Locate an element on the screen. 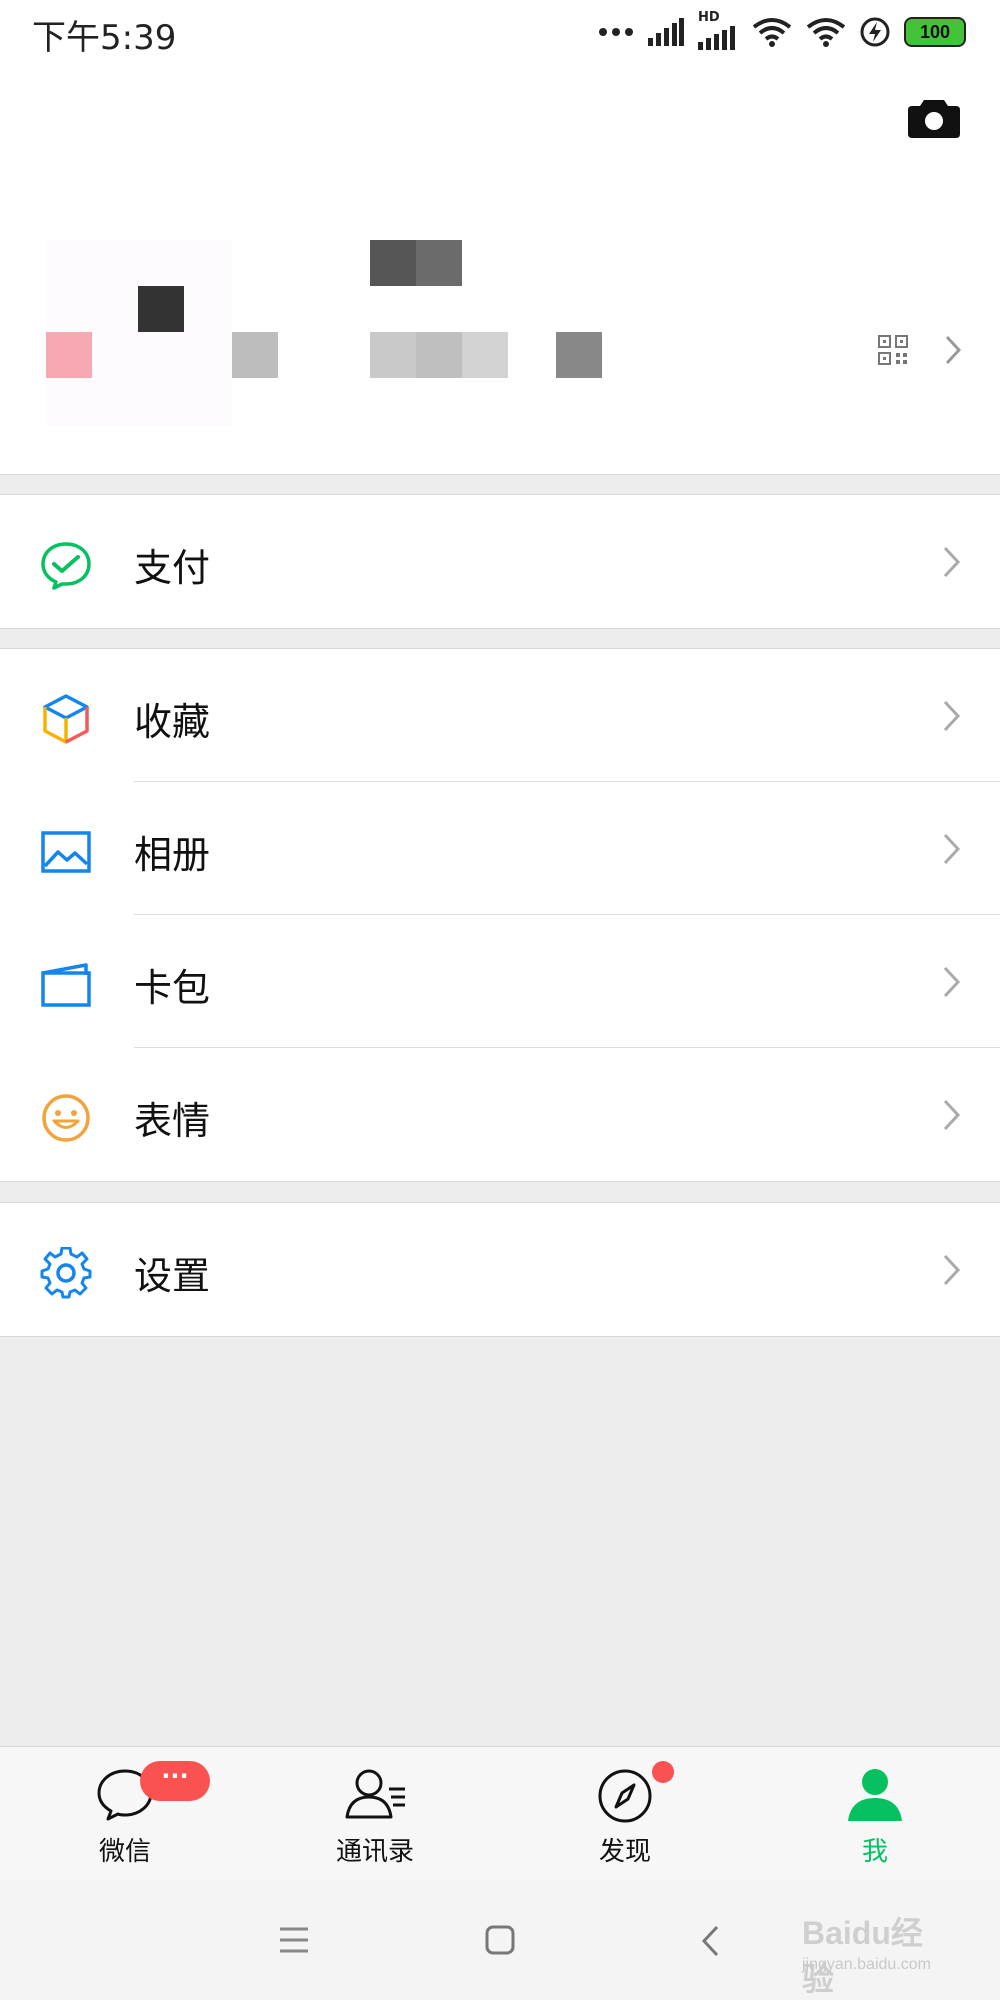 The height and width of the screenshot is (2000, 1000). wifi-icon is located at coordinates (772, 32).